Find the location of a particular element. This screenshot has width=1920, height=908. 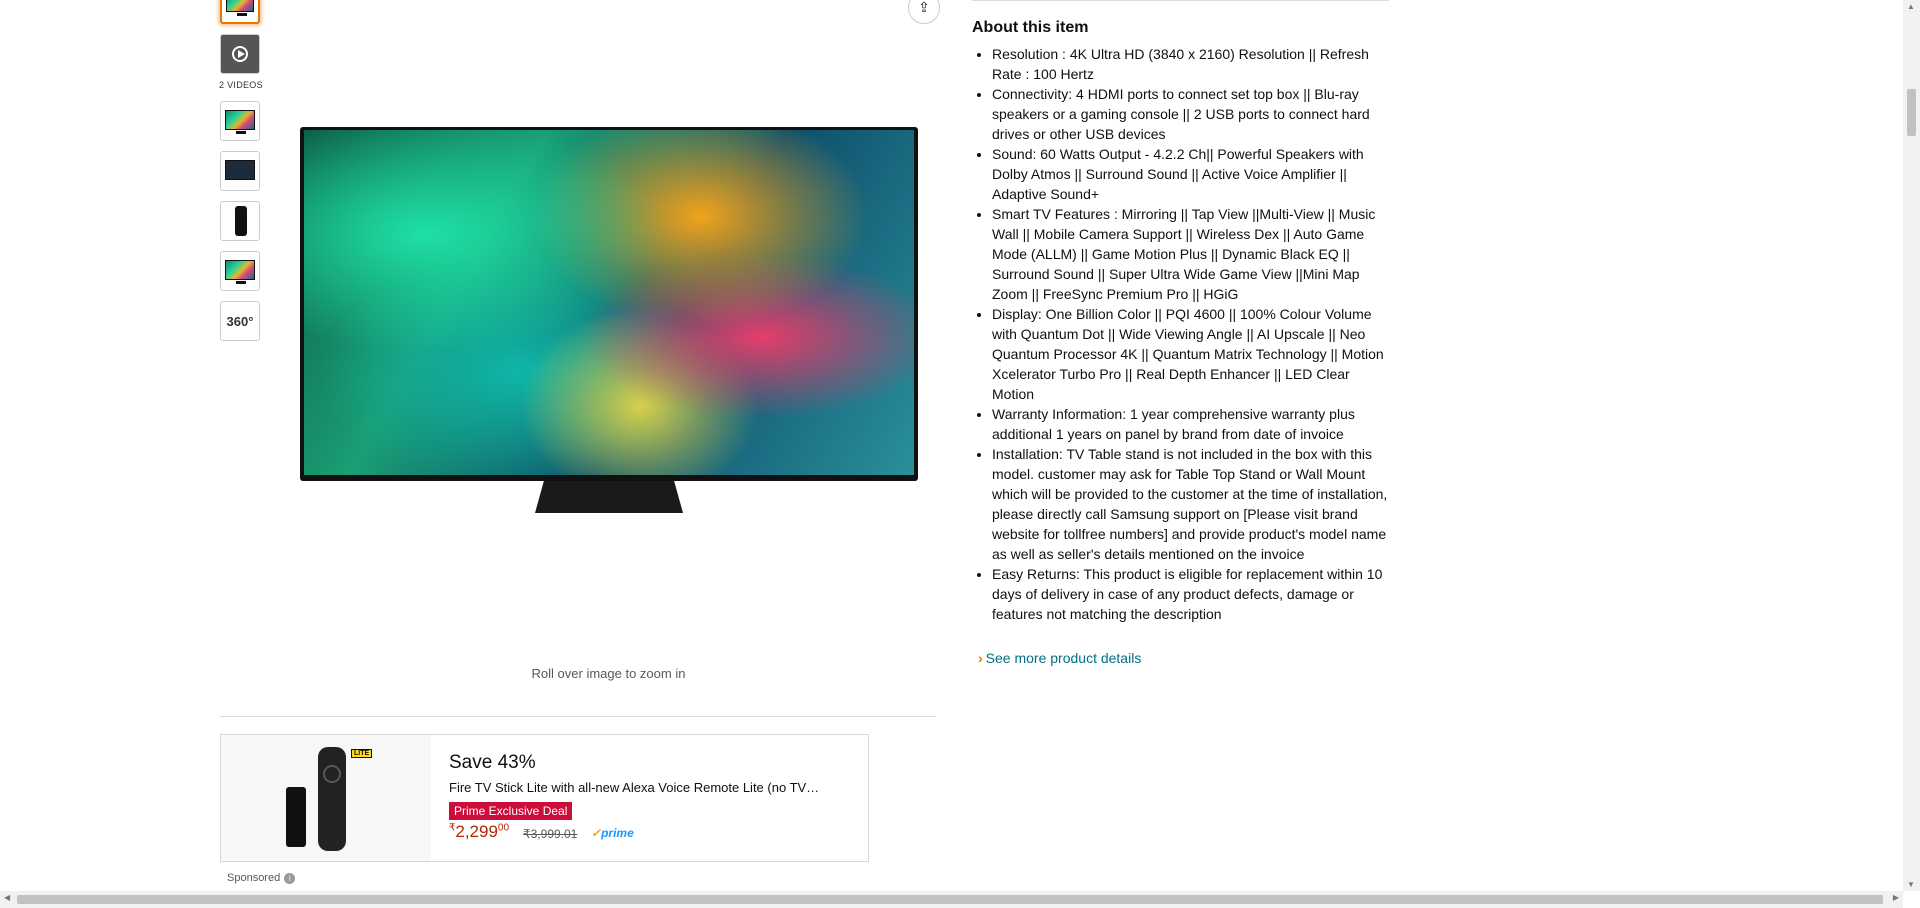

thumbnail-360-view: 360° is located at coordinates (240, 321).